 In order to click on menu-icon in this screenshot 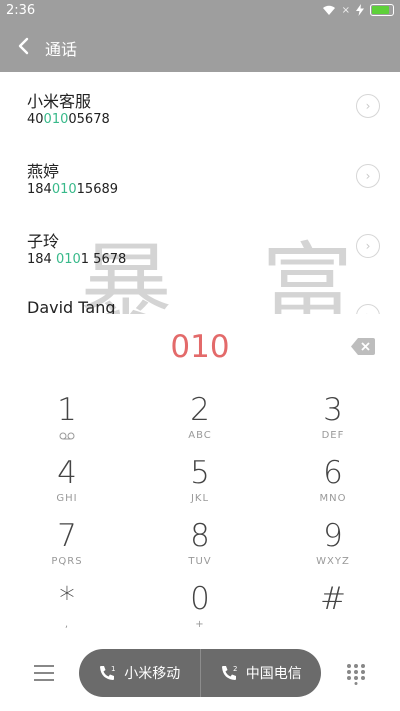, I will do `click(44, 674)`.